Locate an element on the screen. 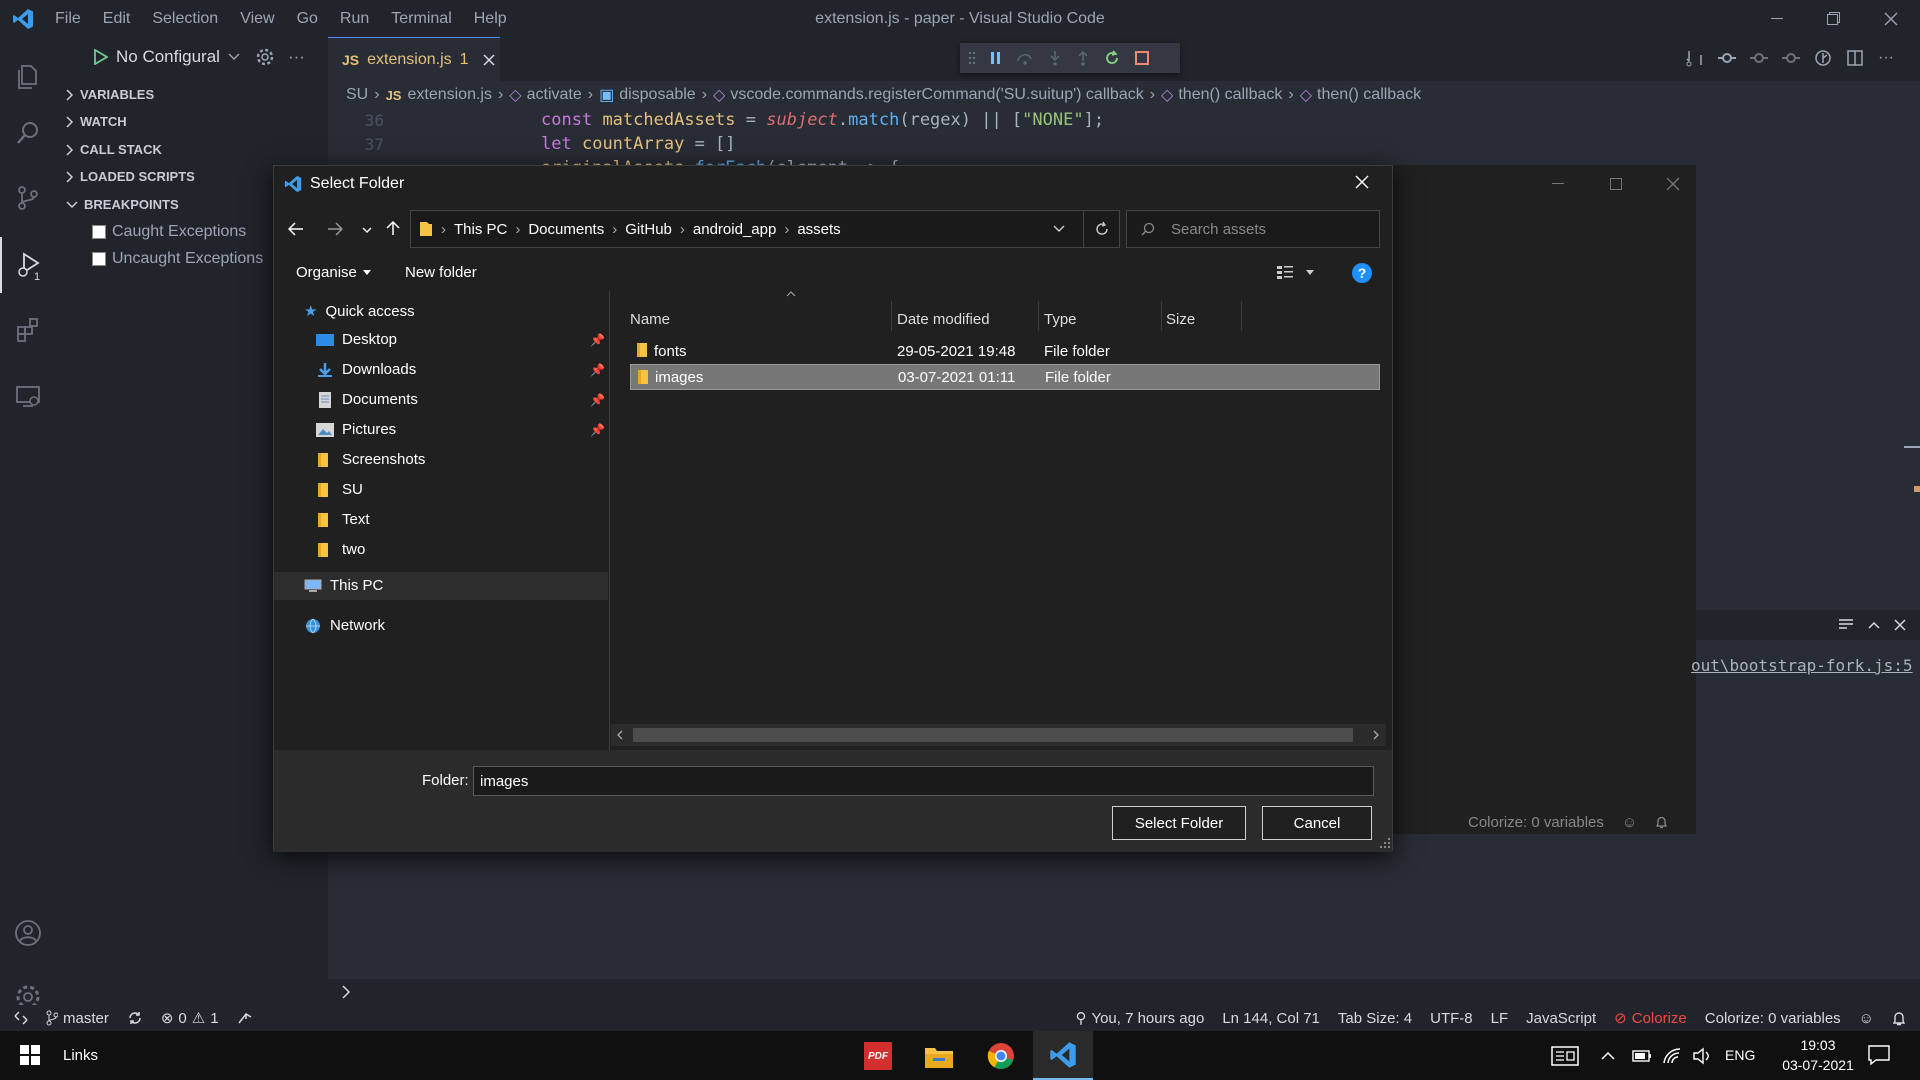  source-control-icon is located at coordinates (28, 198).